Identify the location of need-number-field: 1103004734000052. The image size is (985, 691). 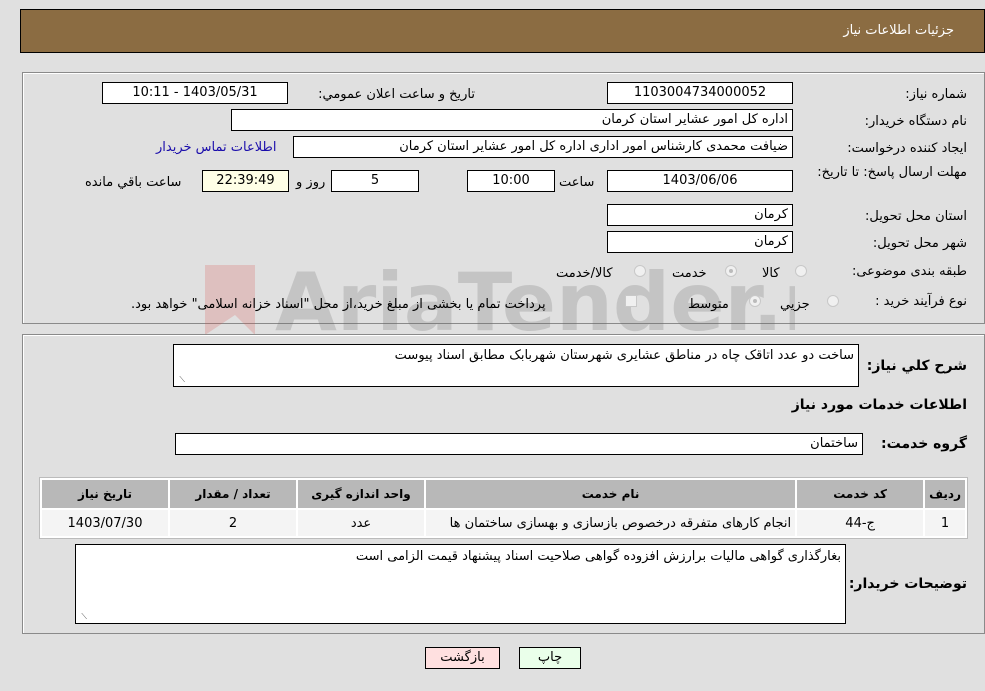
(700, 93).